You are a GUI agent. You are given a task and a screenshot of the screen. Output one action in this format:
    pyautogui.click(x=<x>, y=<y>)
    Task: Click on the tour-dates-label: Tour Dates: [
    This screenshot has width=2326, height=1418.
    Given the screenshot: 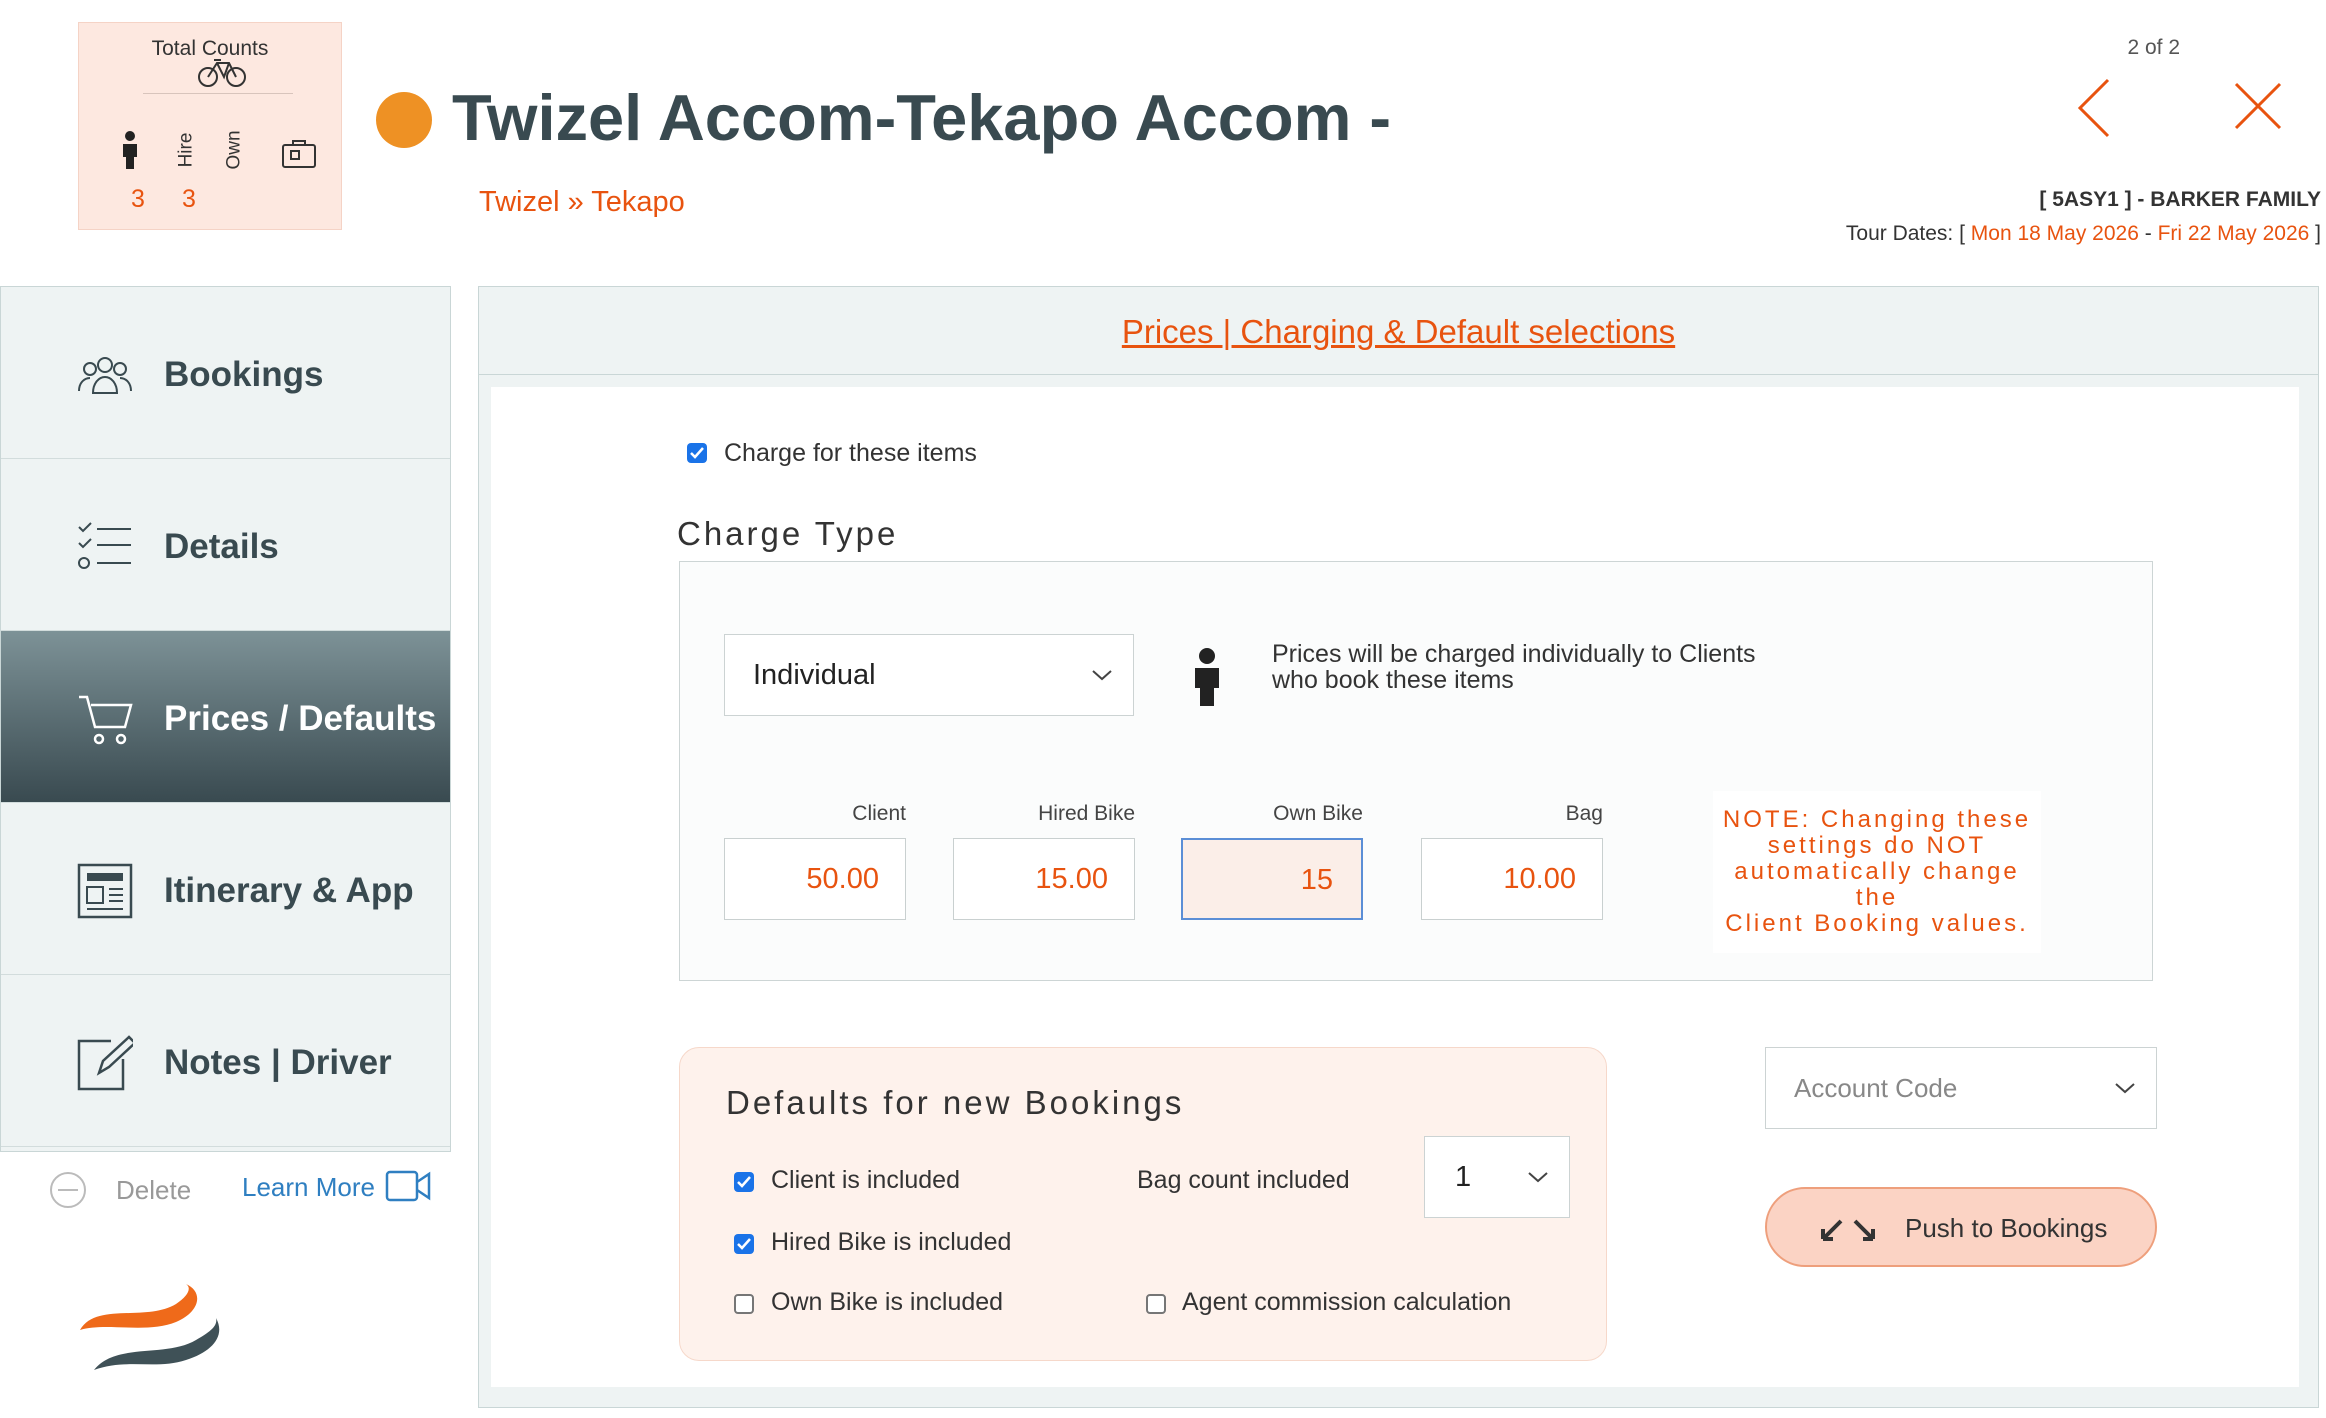 What is the action you would take?
    pyautogui.click(x=1905, y=233)
    